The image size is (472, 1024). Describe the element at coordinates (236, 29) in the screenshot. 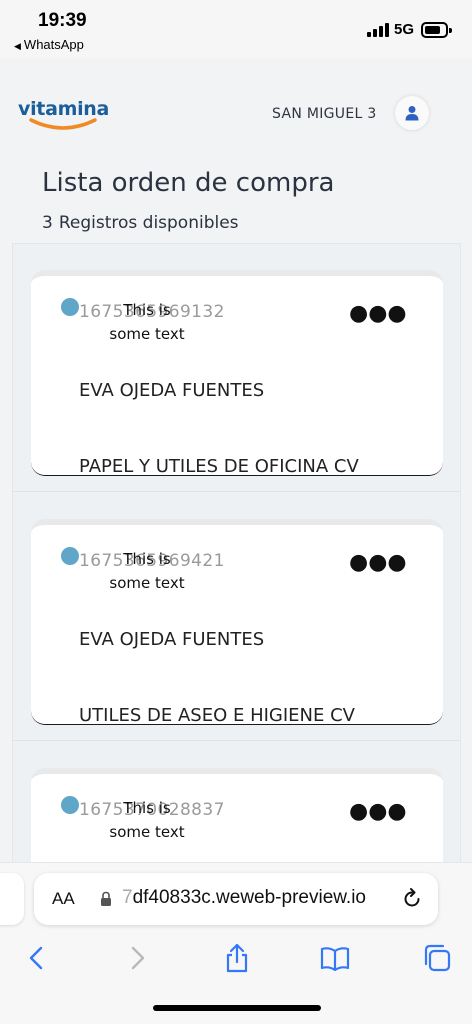

I see `status-bar: 19:39 ◀ WhatsApp 5G` at that location.